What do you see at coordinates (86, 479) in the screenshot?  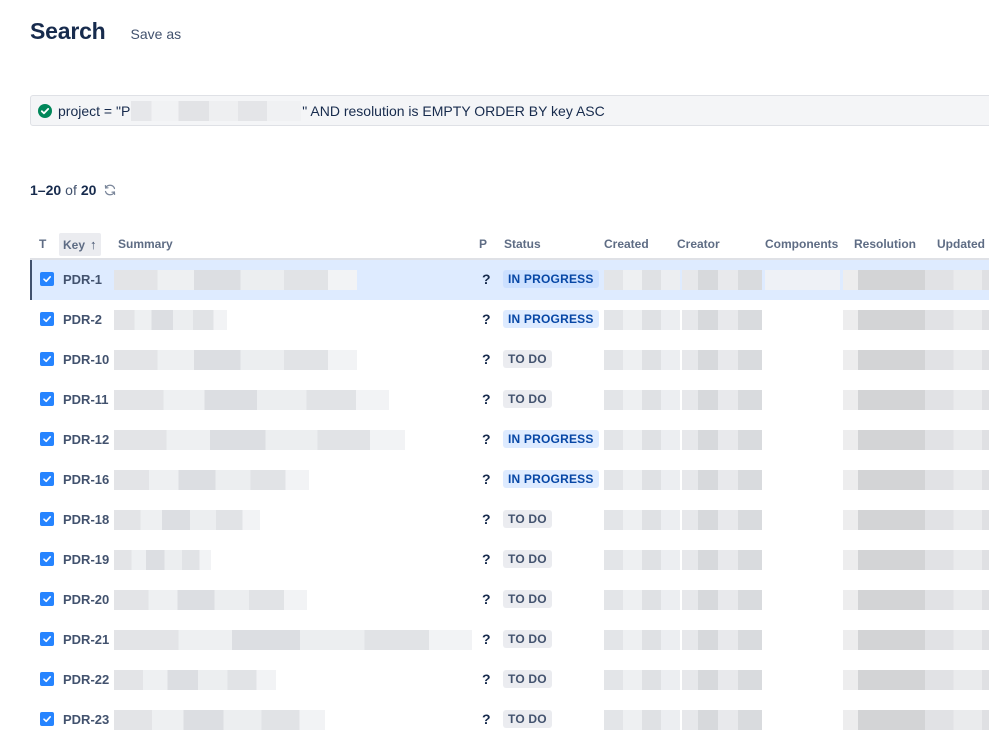 I see `issue-key-link: PDR-16` at bounding box center [86, 479].